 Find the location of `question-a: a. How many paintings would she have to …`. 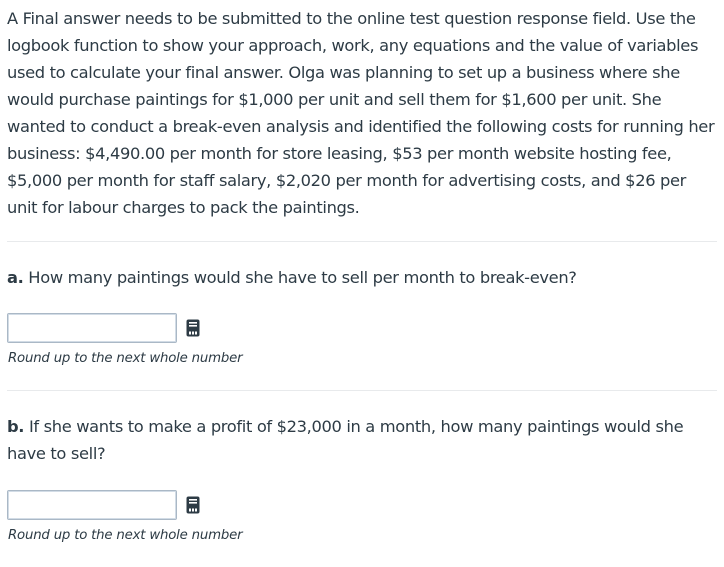

question-a: a. How many paintings would she have to … is located at coordinates (363, 277).